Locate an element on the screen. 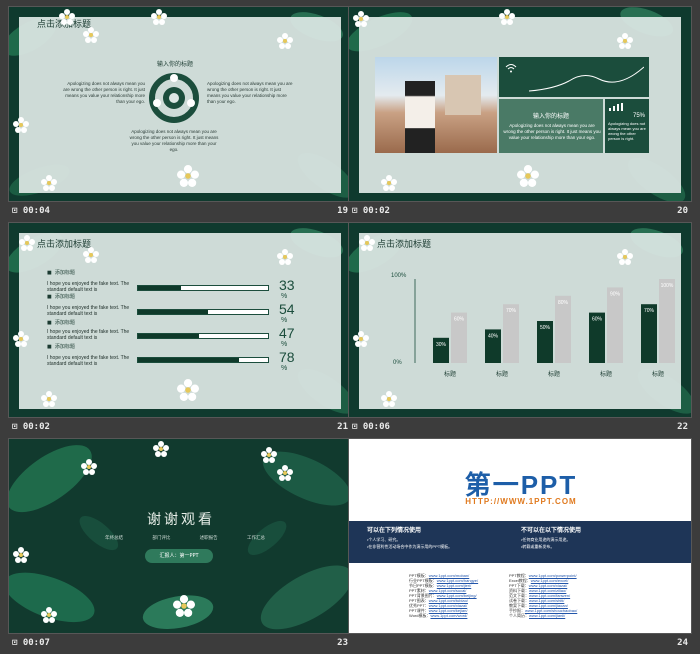 The image size is (700, 654). duration-label: ⊡ 00:04 is located at coordinates (31, 211).